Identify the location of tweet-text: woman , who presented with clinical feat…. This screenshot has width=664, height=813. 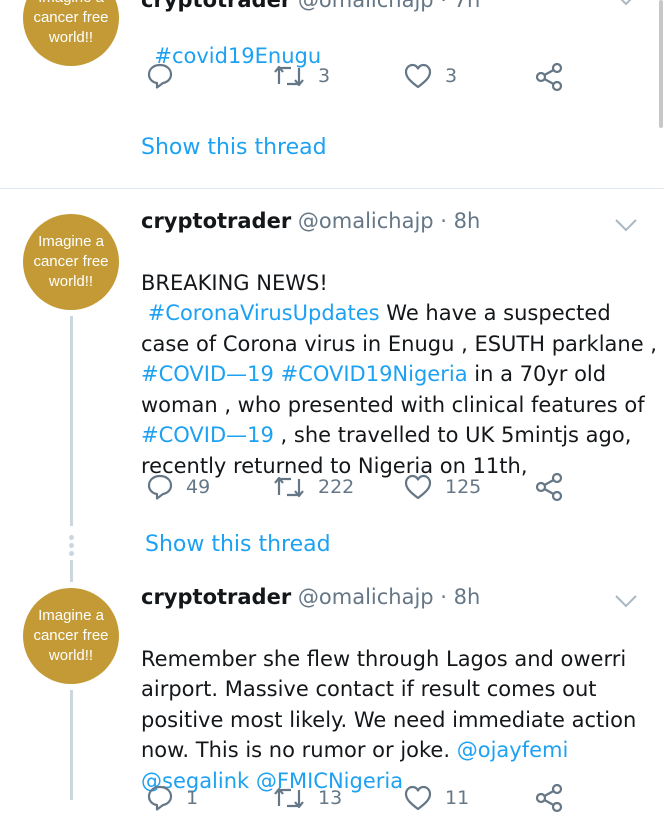
(393, 404).